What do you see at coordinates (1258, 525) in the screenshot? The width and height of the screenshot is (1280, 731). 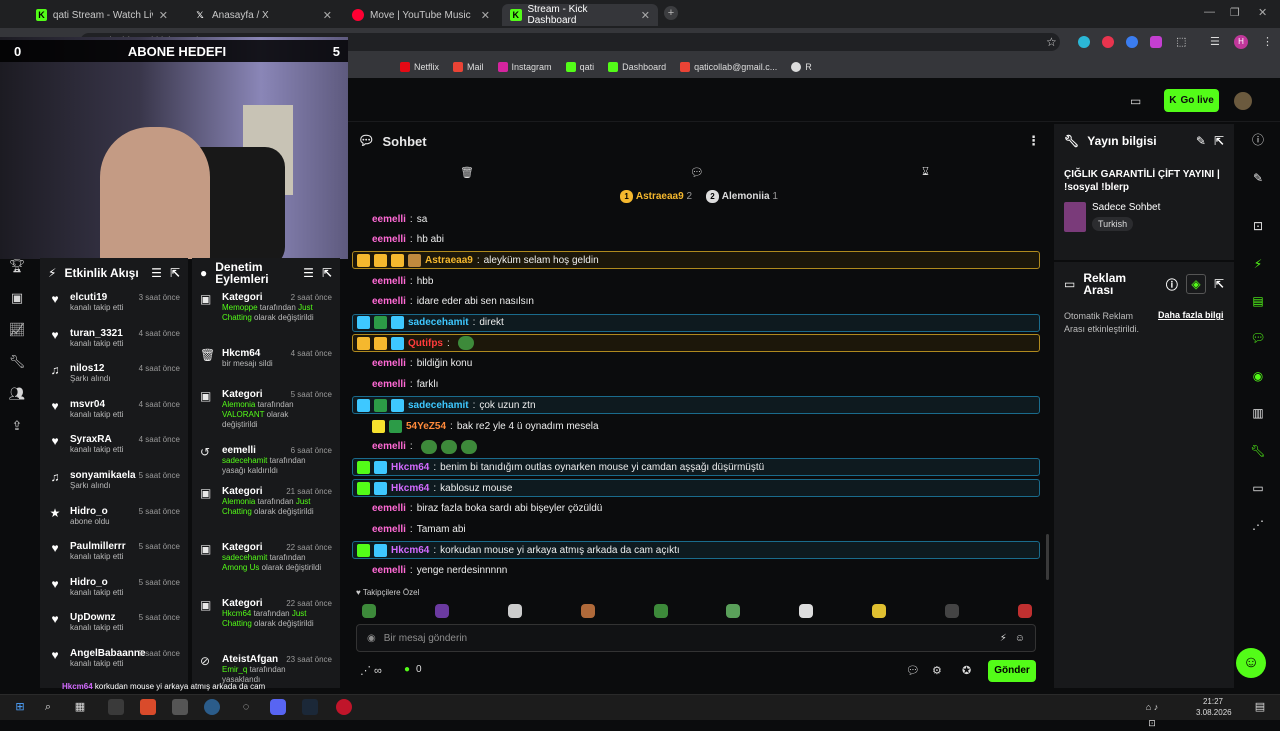 I see `share-icon: ⋰` at bounding box center [1258, 525].